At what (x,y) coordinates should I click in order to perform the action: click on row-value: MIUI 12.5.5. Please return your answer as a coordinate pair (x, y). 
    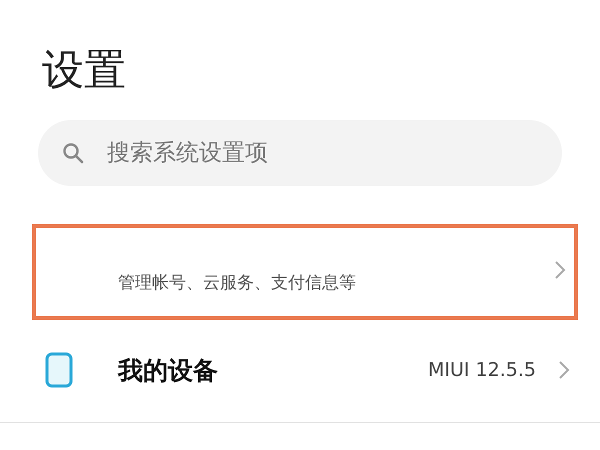
    Looking at the image, I should click on (482, 370).